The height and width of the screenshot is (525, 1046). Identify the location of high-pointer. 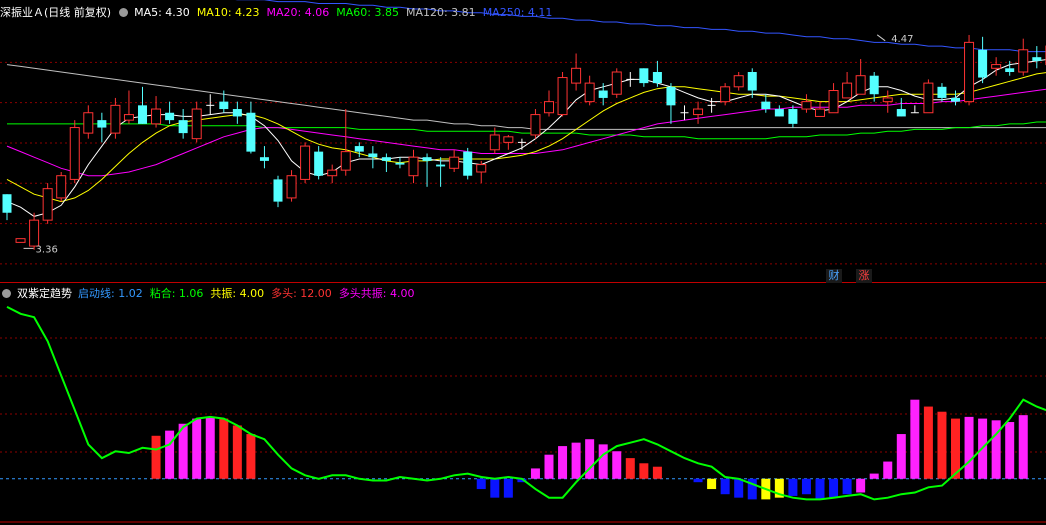
(881, 38).